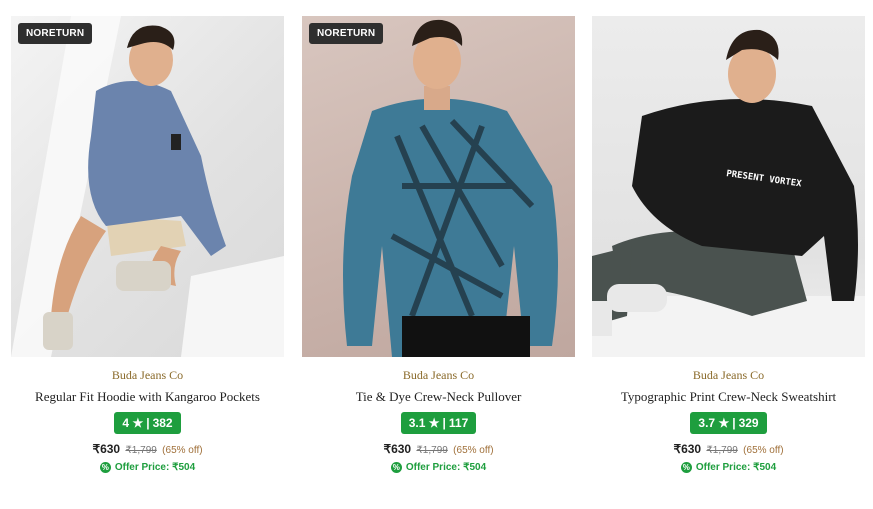 The height and width of the screenshot is (509, 873). What do you see at coordinates (458, 423) in the screenshot?
I see `review-count: 117` at bounding box center [458, 423].